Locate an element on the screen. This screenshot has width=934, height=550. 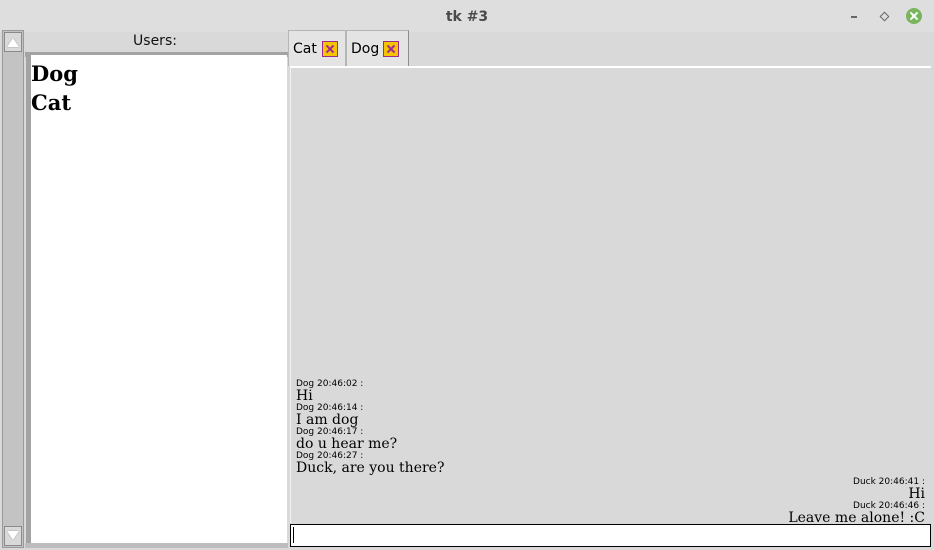
scroll-up-button is located at coordinates (13, 42).